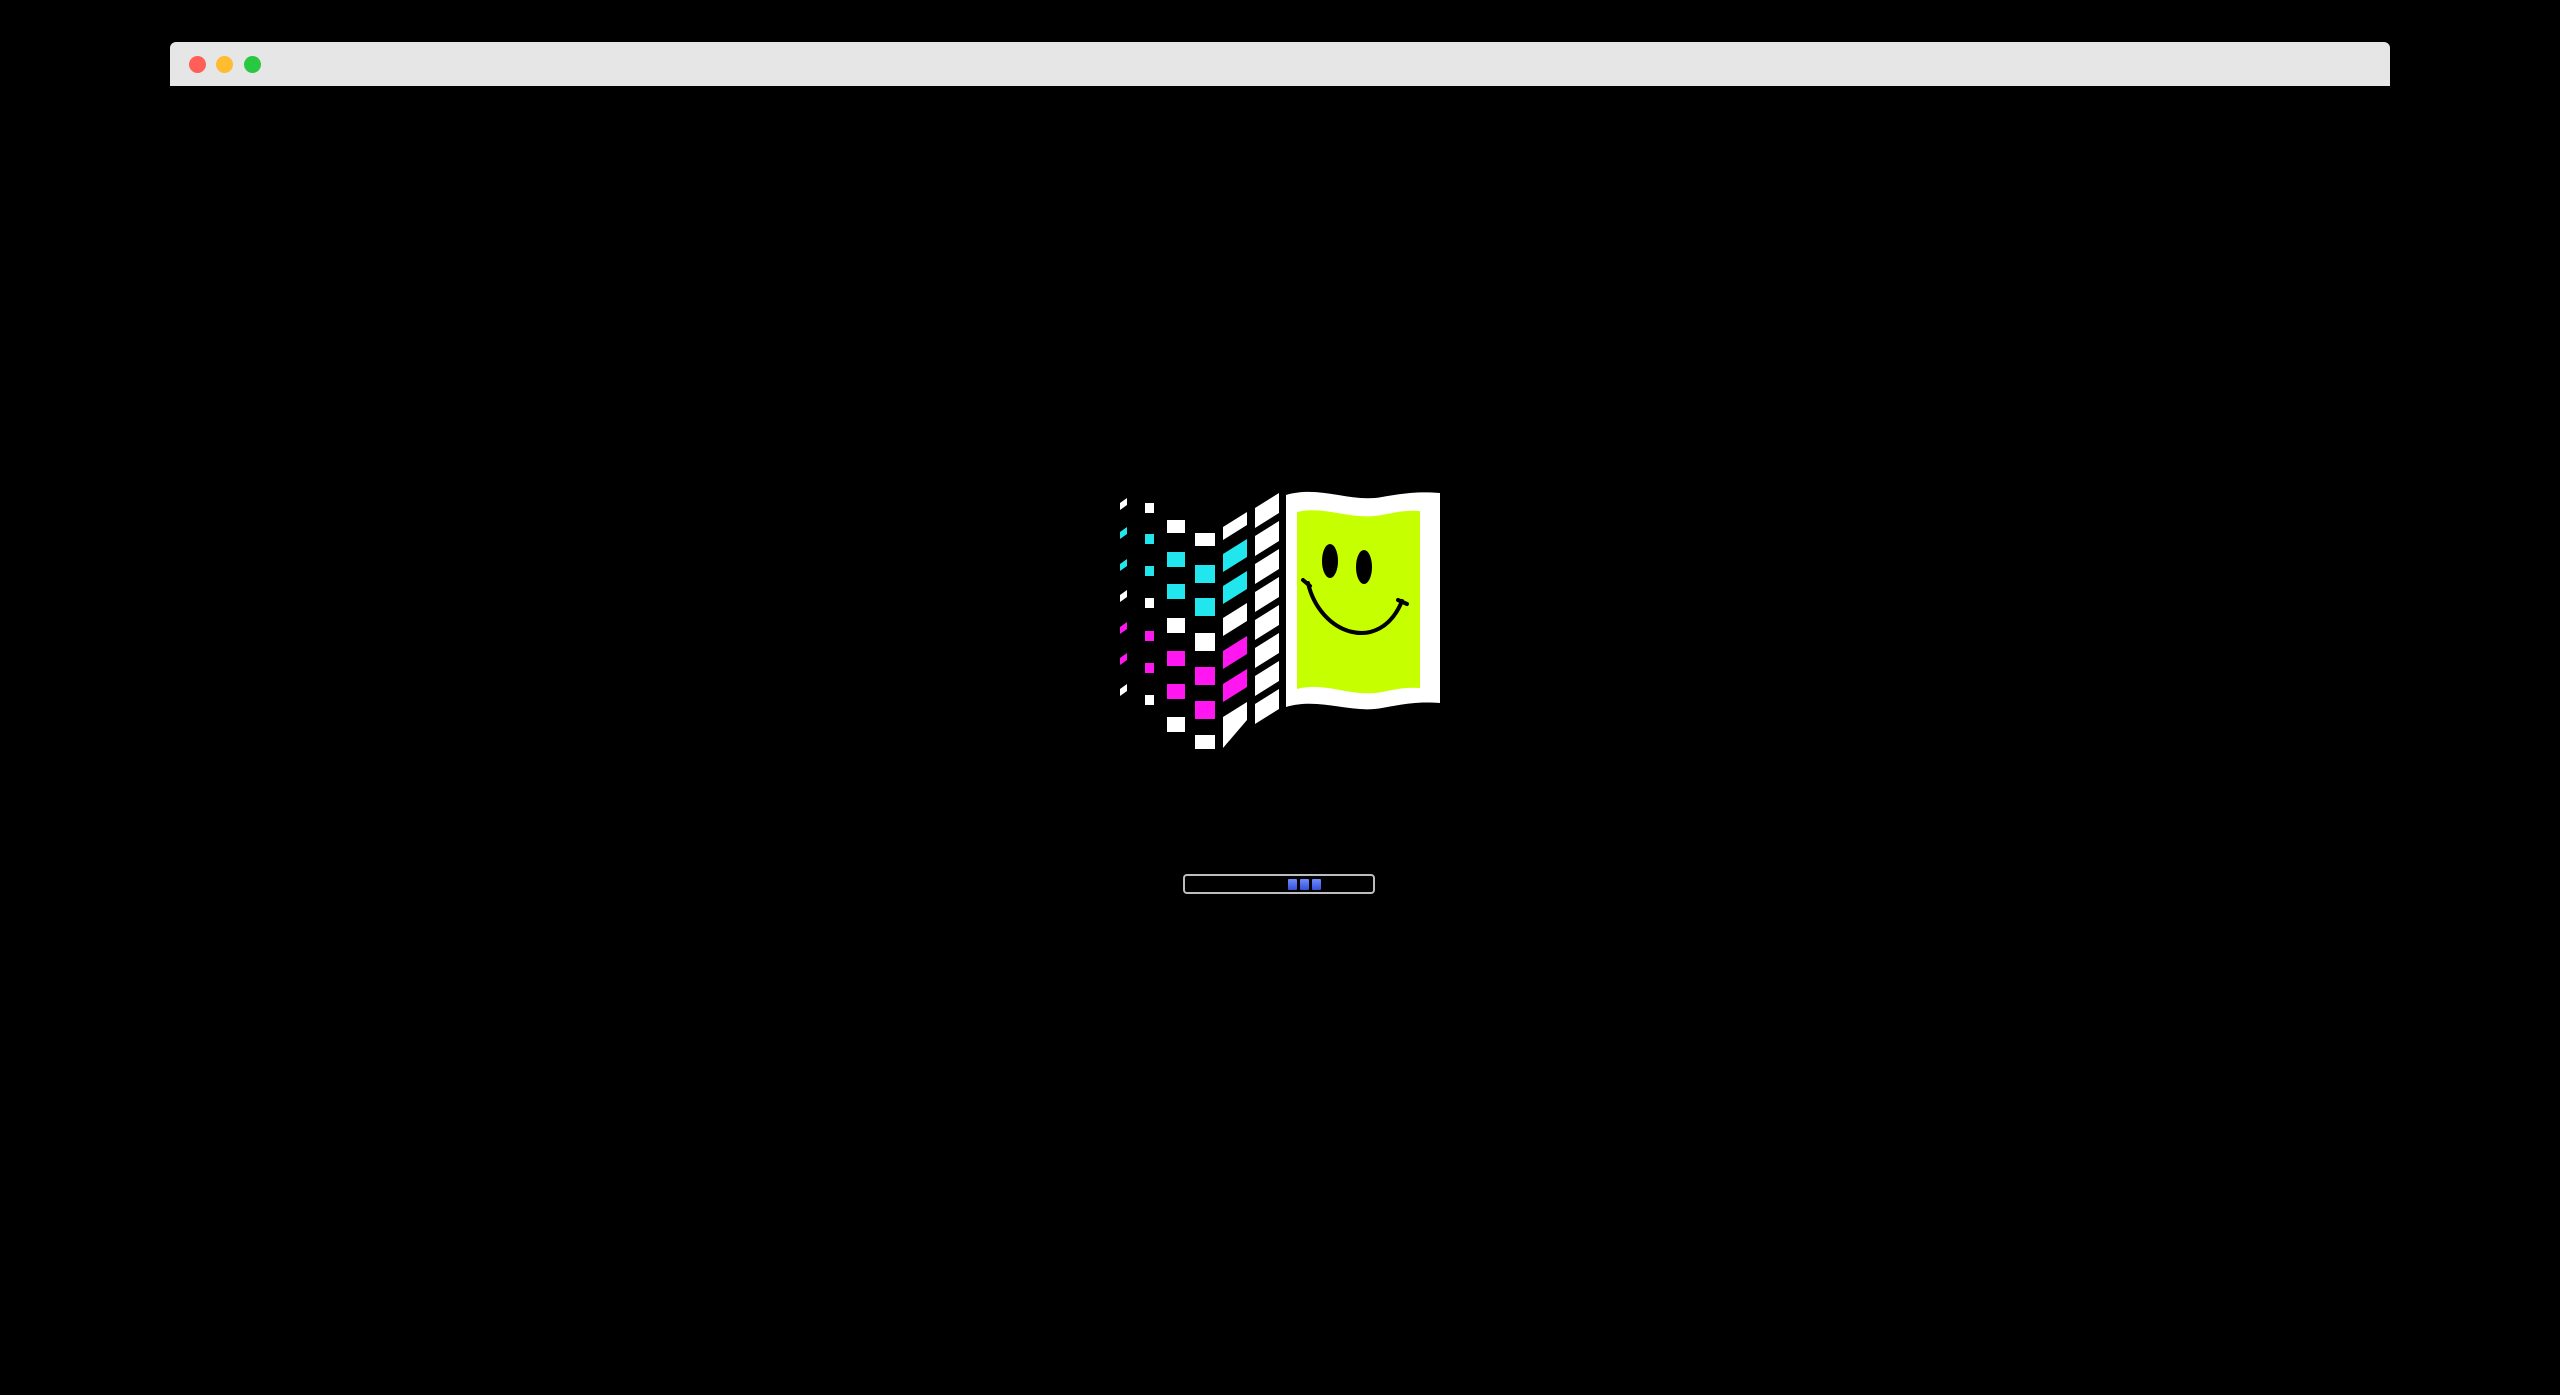 This screenshot has height=1395, width=2560. Describe the element at coordinates (1280, 64) in the screenshot. I see `browser-title-bar` at that location.